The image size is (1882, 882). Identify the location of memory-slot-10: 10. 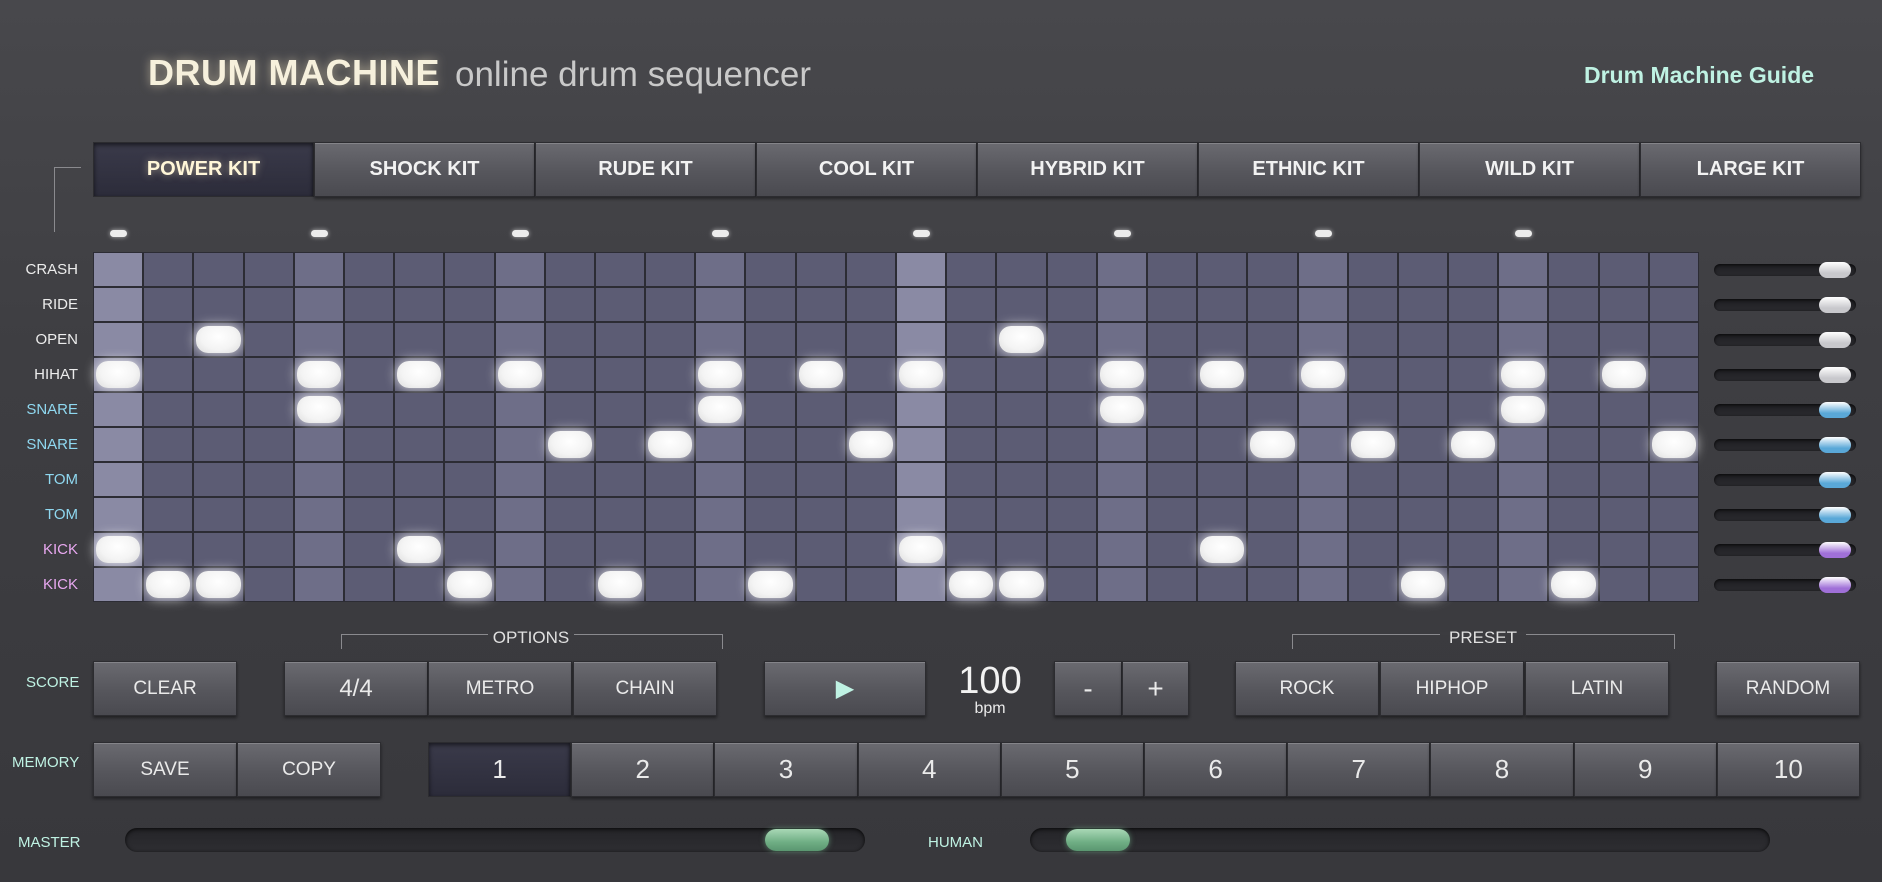
(1788, 769).